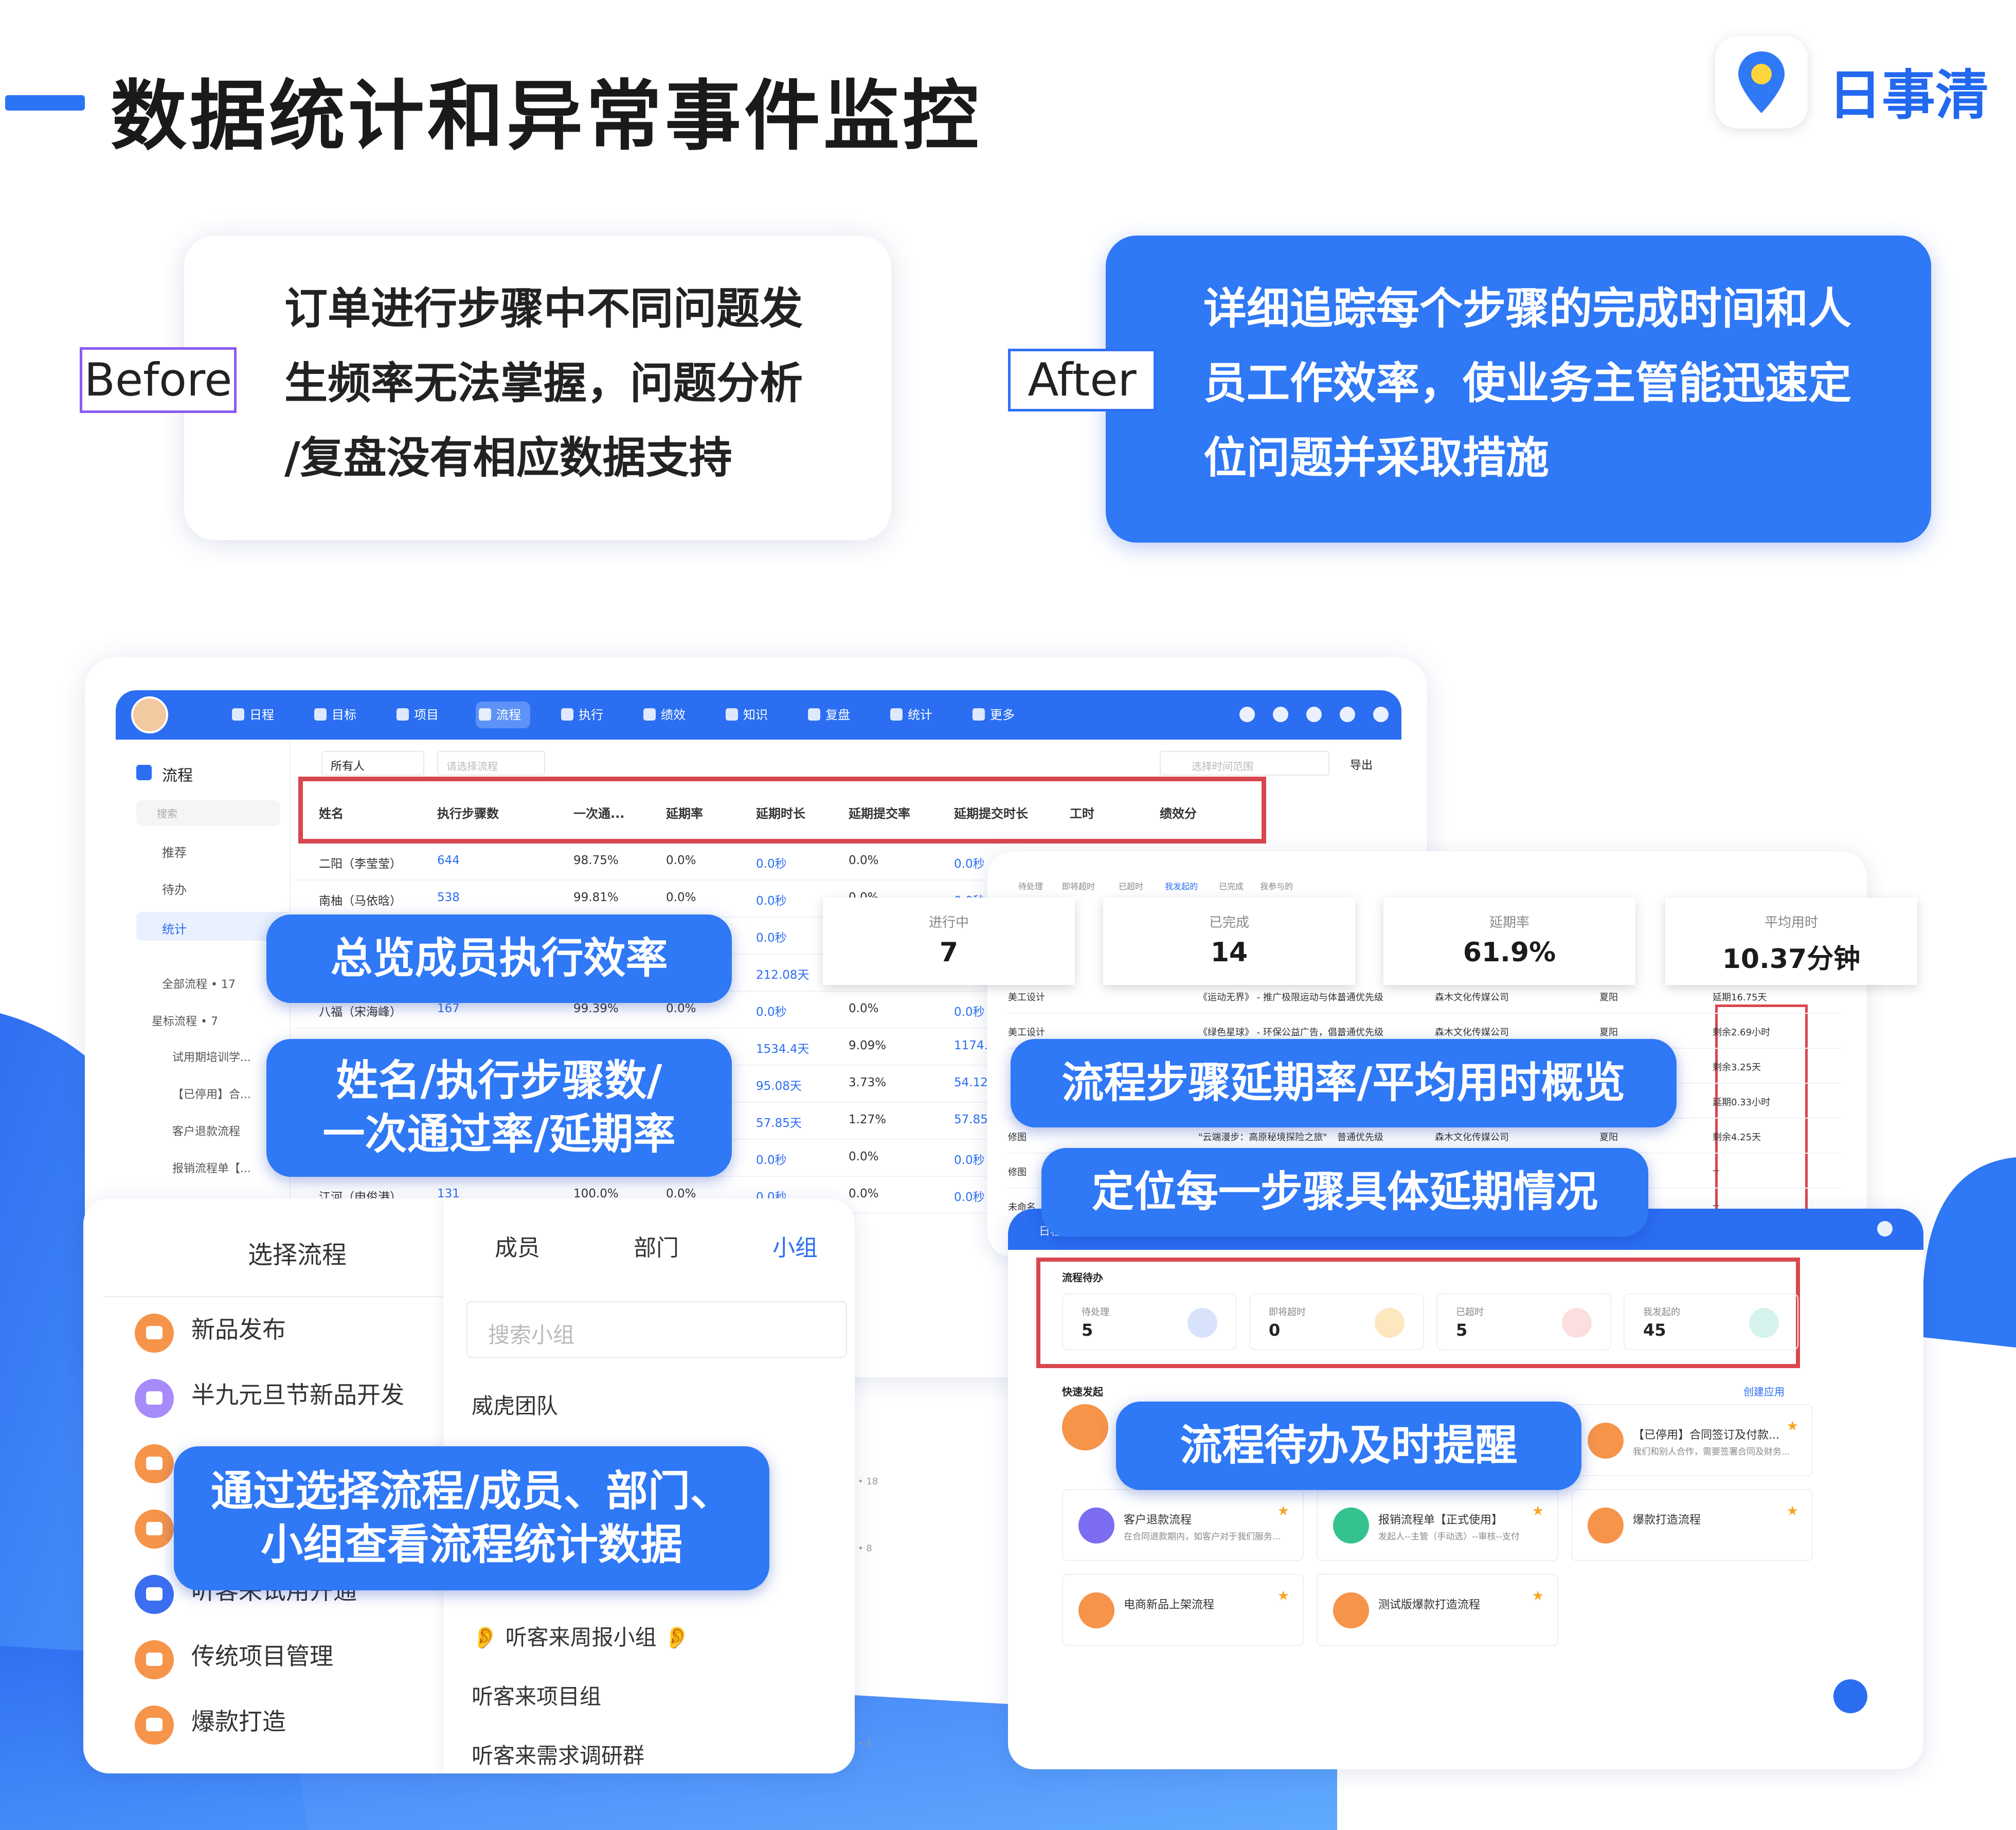 Image resolution: width=2016 pixels, height=1830 pixels. I want to click on quick-app: 测试版爆款打造流程 ★, so click(1437, 1610).